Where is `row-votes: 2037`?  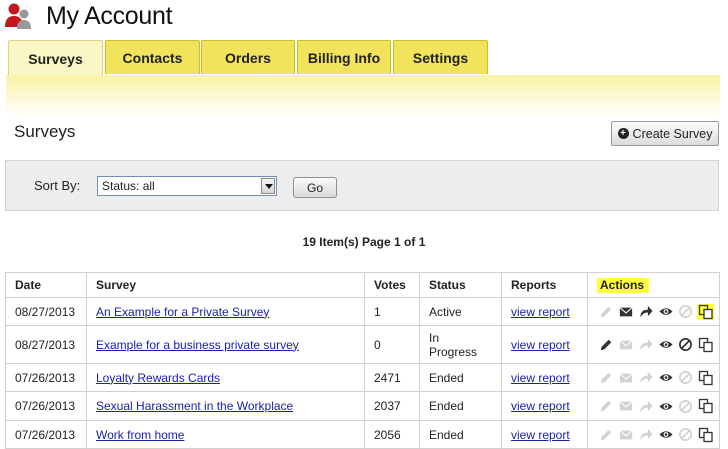
row-votes: 2037 is located at coordinates (392, 406).